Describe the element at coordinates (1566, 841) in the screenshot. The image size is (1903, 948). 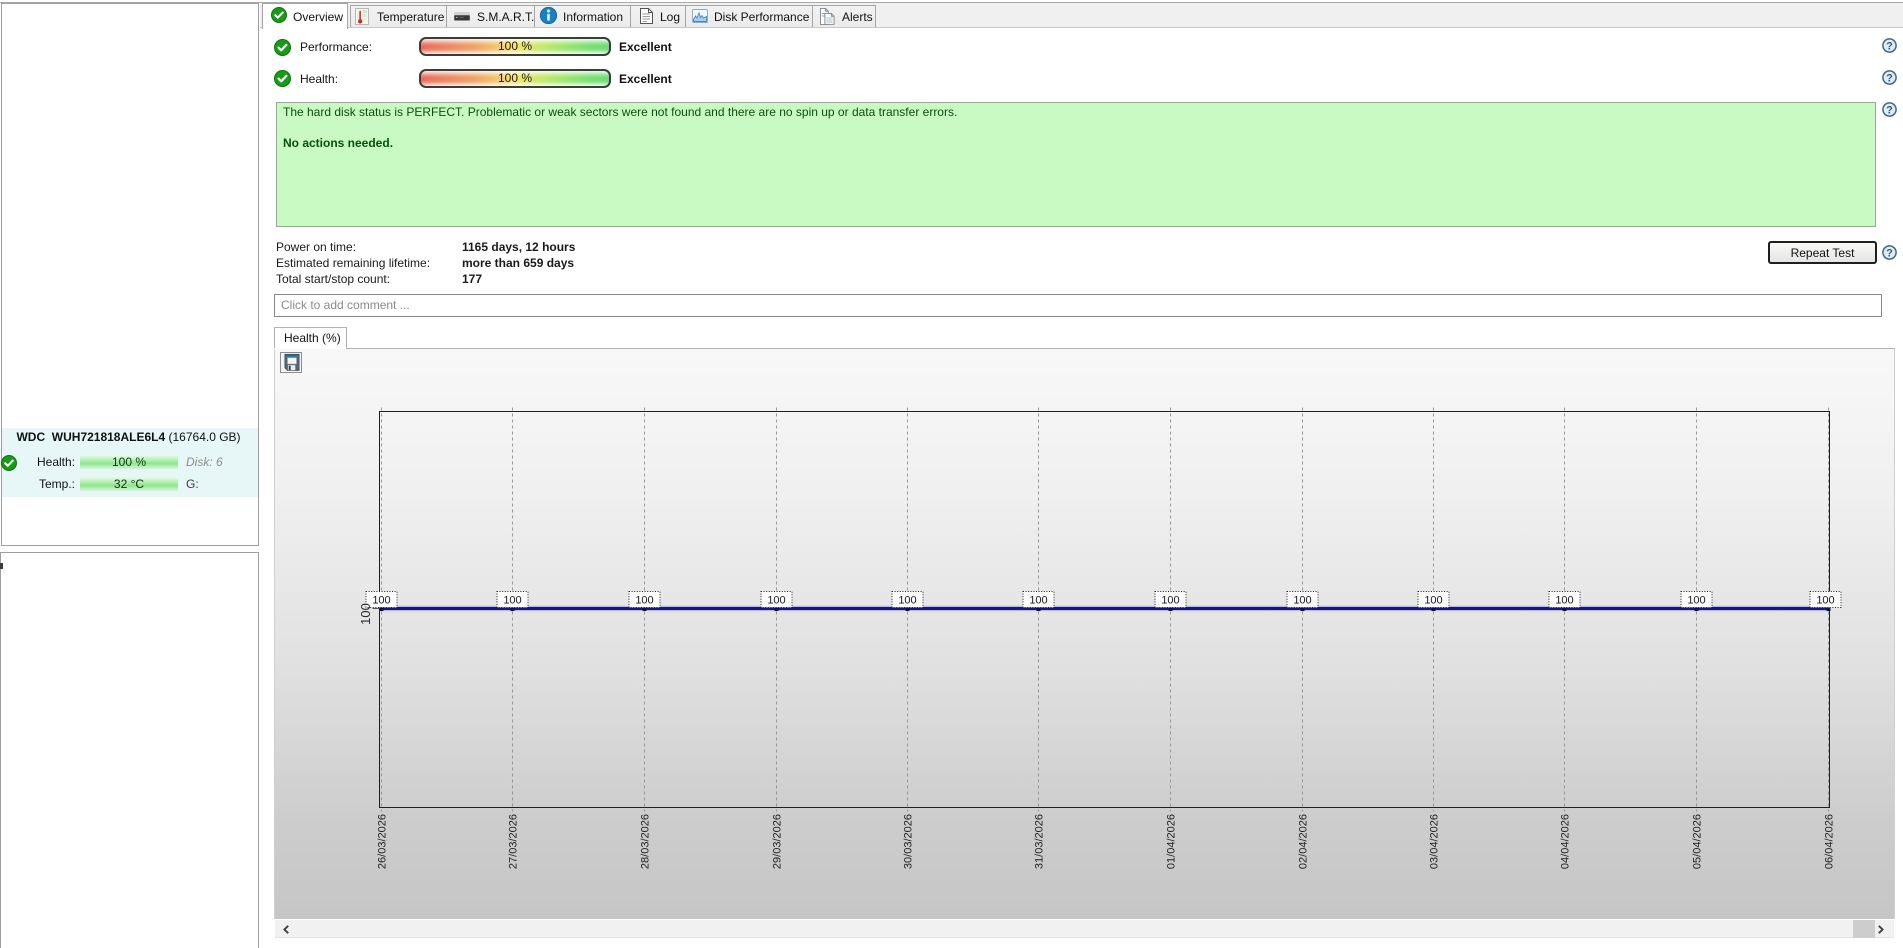
I see `svg-text: 04/04/2026` at that location.